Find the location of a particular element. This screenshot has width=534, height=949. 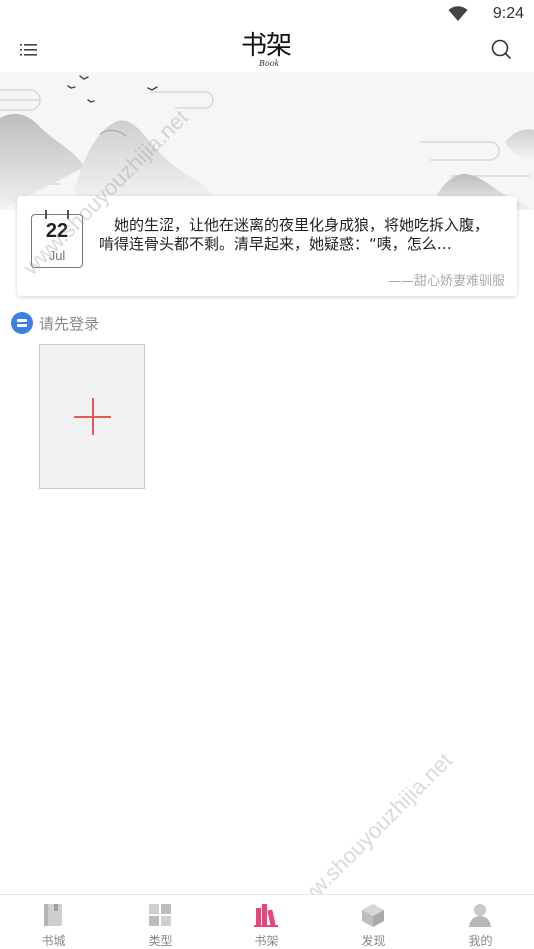

tab-bookstore: 书城 is located at coordinates (53, 922).